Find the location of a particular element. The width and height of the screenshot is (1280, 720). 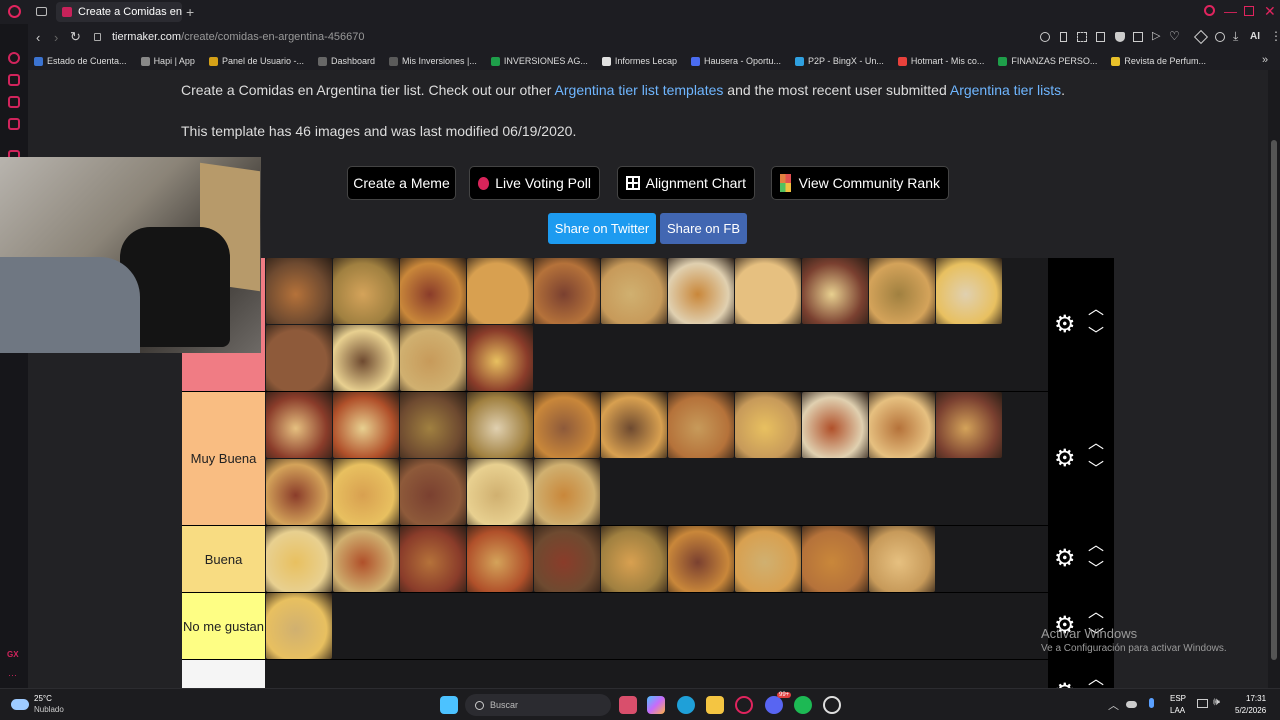

forward-icon: › is located at coordinates (56, 37).